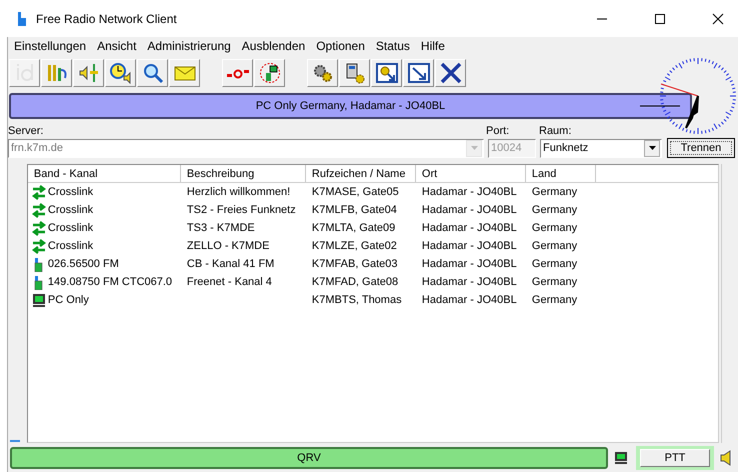  Describe the element at coordinates (15, 441) in the screenshot. I see `dash-icon` at that location.